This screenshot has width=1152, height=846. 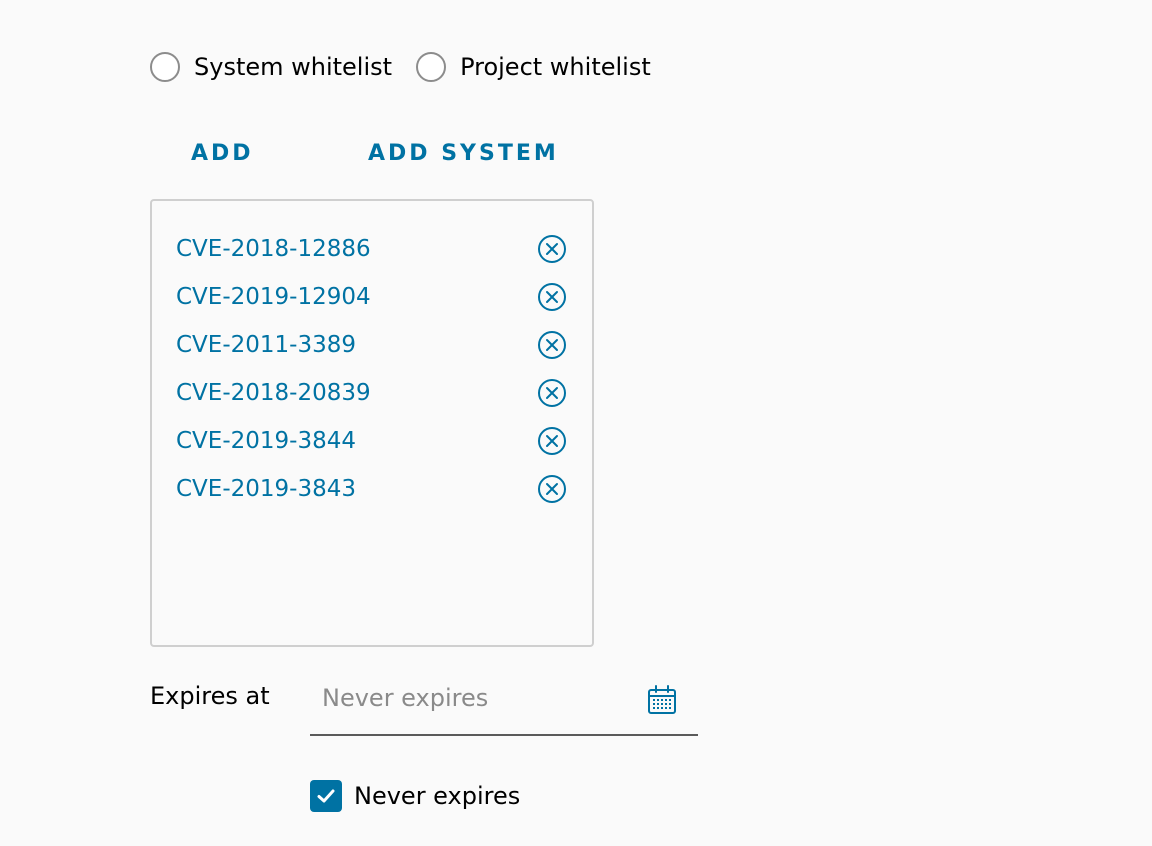 I want to click on project-whitelist-radio-circle, so click(x=431, y=67).